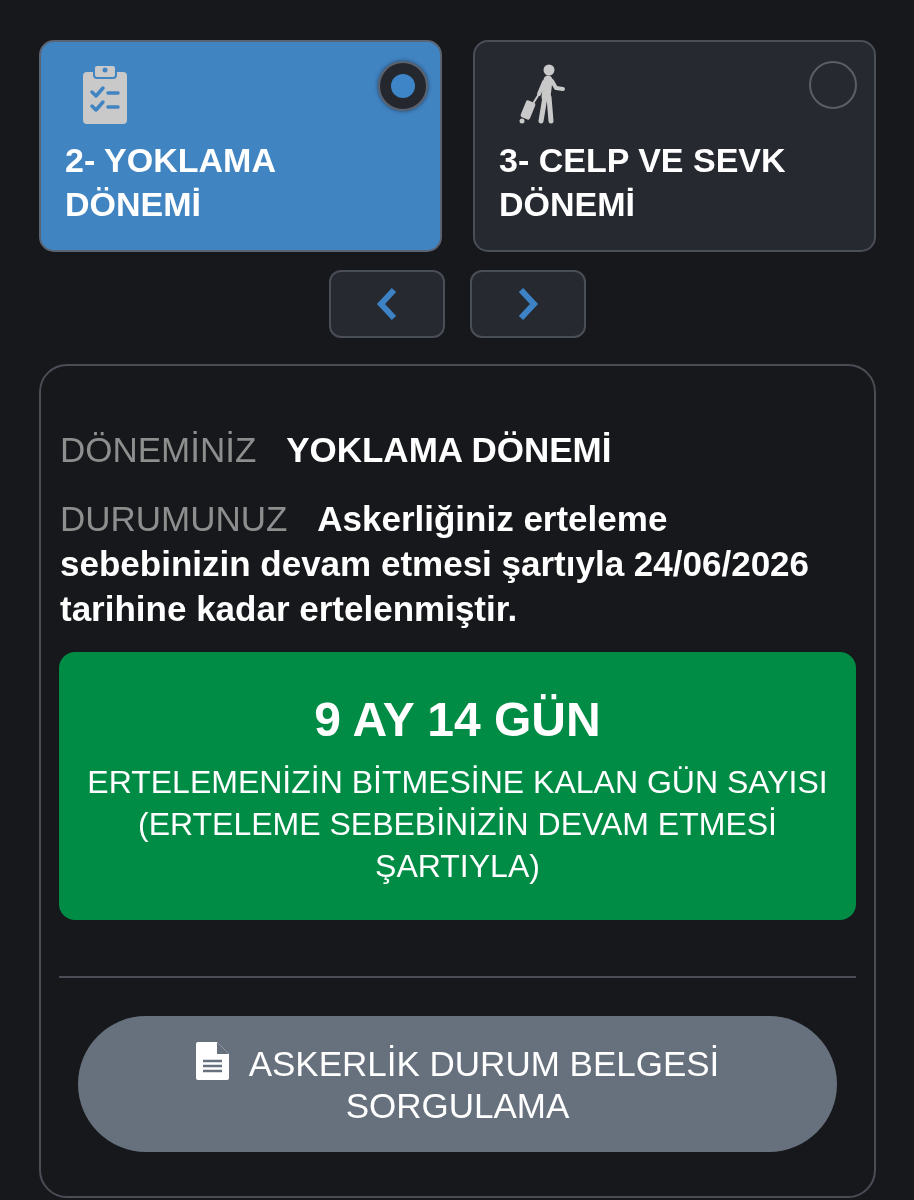 This screenshot has height=1200, width=914. Describe the element at coordinates (458, 449) in the screenshot. I see `status-field: DÖNEMİNİZ YOKLAMA DÖNEMİ` at that location.